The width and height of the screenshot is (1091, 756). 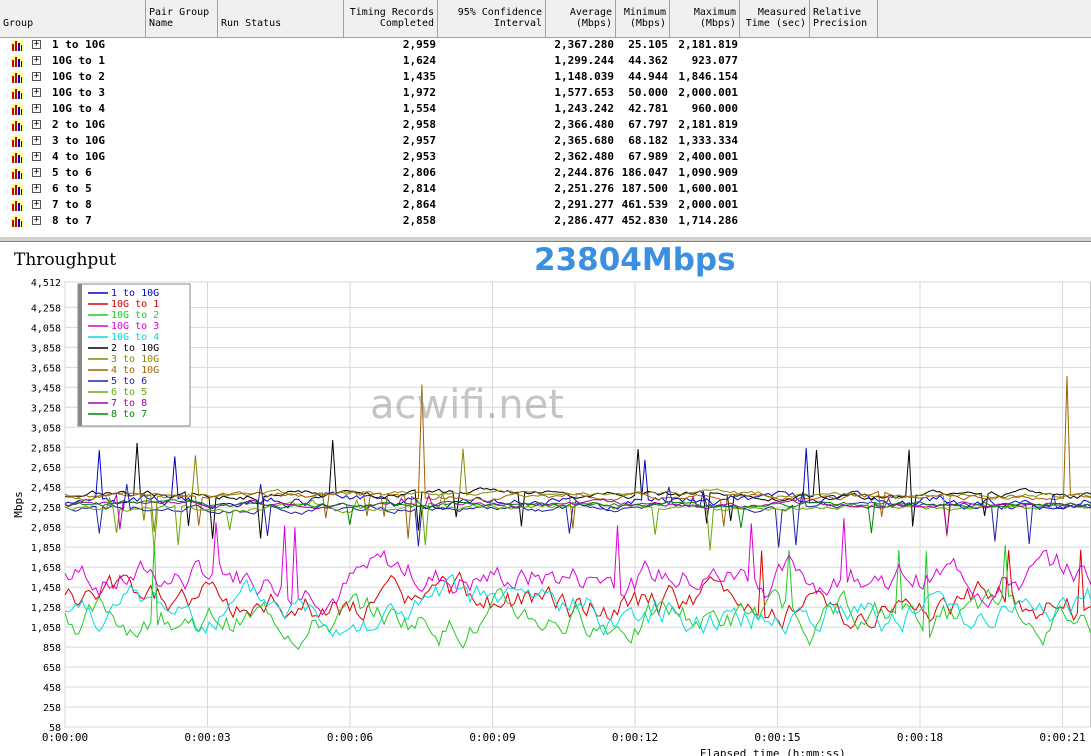 I want to click on row-records: 2,864, so click(x=419, y=204).